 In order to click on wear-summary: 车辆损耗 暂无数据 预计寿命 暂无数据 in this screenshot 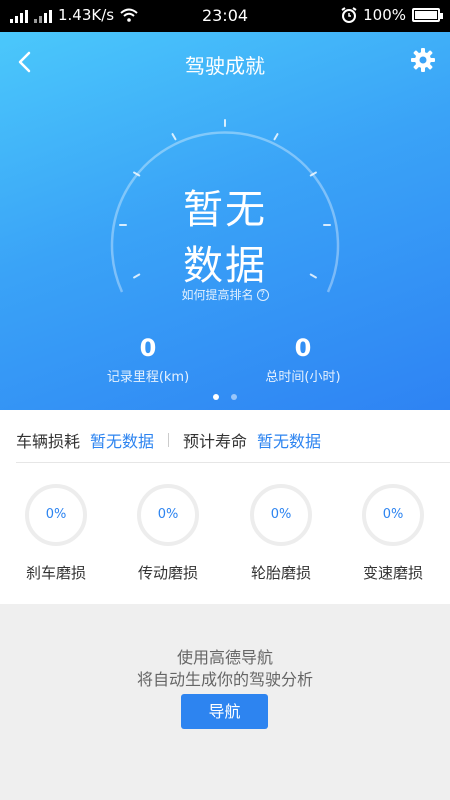, I will do `click(168, 440)`.